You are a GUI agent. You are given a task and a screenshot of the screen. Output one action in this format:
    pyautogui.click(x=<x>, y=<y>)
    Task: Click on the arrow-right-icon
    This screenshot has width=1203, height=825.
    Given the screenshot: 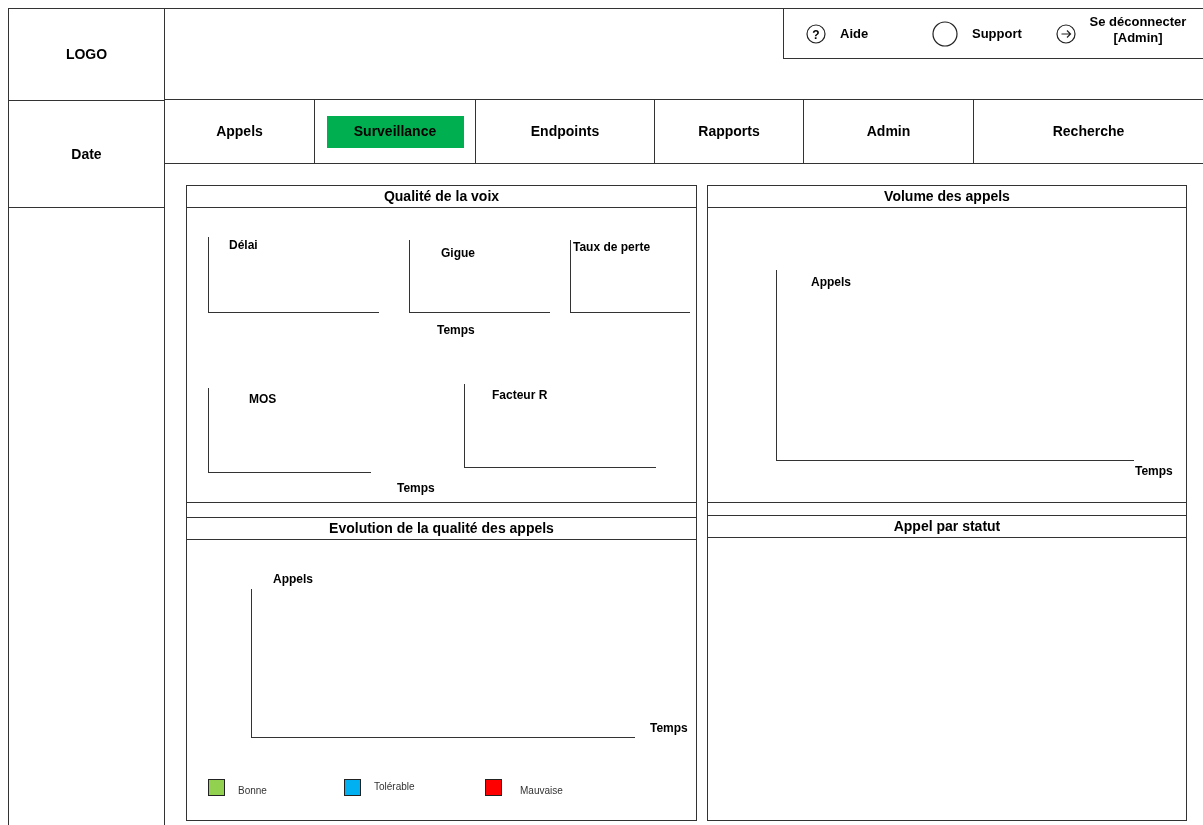 What is the action you would take?
    pyautogui.click(x=1066, y=33)
    